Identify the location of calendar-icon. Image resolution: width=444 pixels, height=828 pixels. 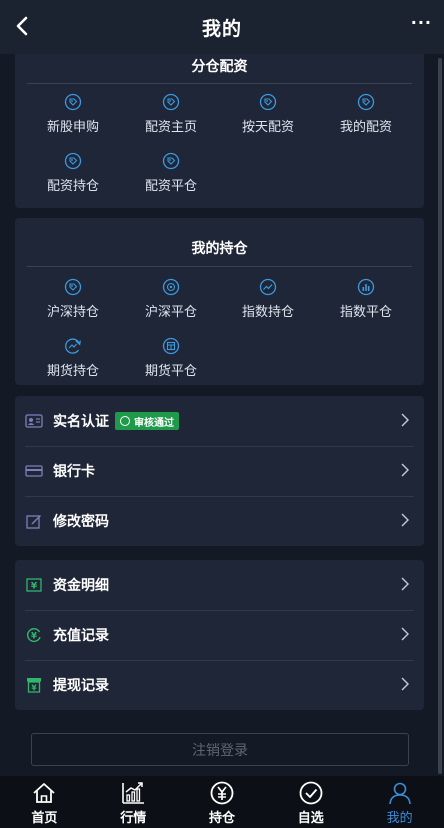
(171, 346).